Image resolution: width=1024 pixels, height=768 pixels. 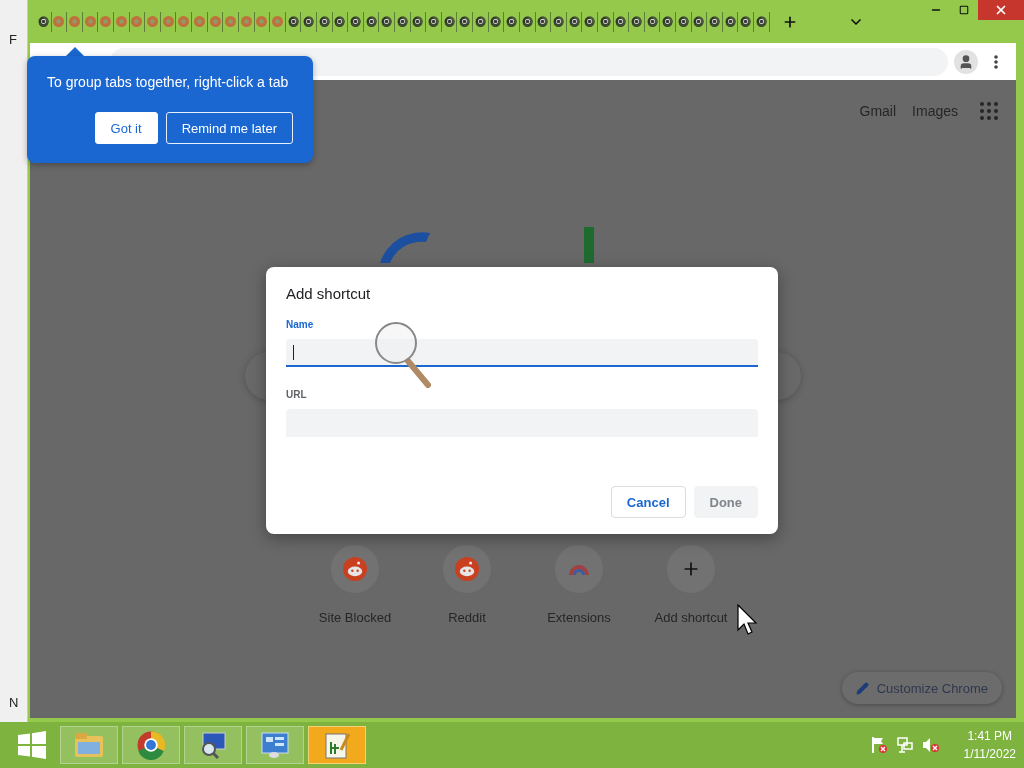 What do you see at coordinates (921, 688) in the screenshot?
I see `customize-chrome-button: Customize Chrome` at bounding box center [921, 688].